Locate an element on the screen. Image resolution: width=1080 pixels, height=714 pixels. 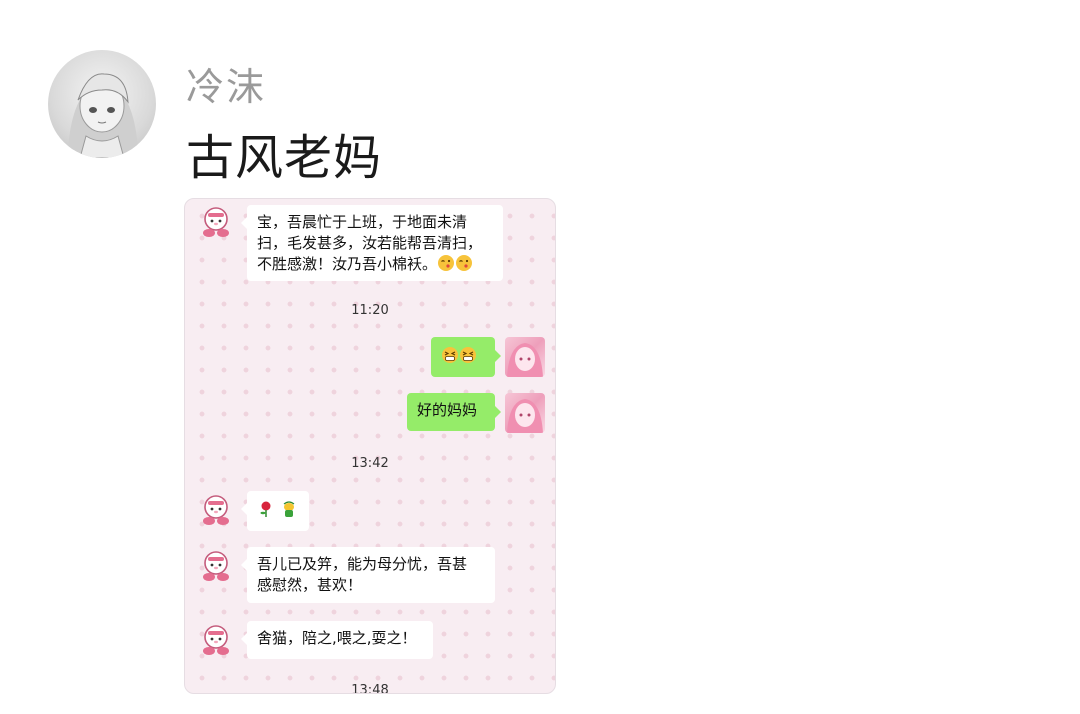
message-text: 舍猫，陪之,喂之,耍之！ is located at coordinates (337, 638).